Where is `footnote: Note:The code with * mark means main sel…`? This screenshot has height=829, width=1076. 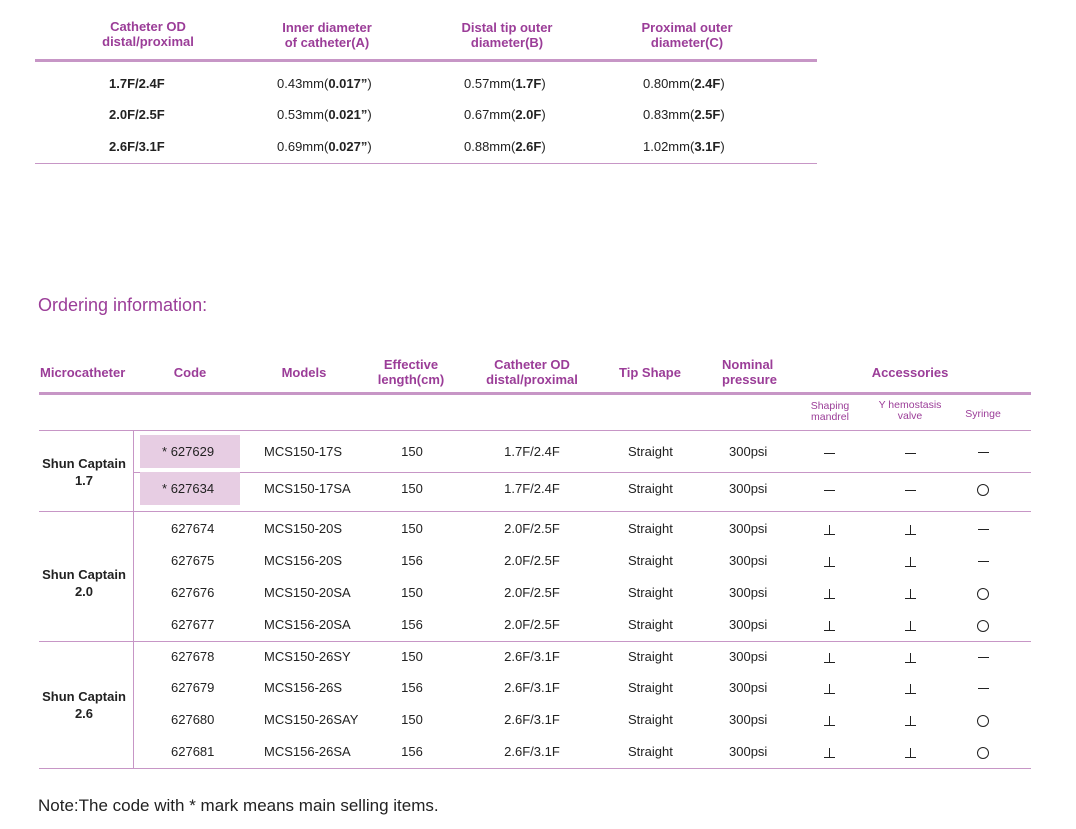
footnote: Note:The code with * mark means main sel… is located at coordinates (238, 805).